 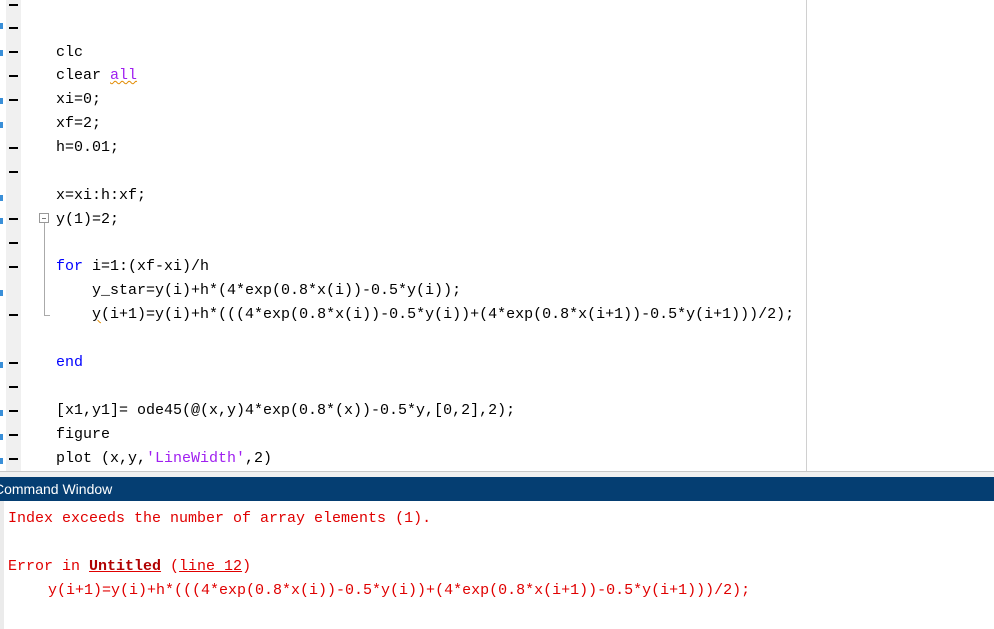 I want to click on command-window-title: Command Window, so click(x=56, y=489).